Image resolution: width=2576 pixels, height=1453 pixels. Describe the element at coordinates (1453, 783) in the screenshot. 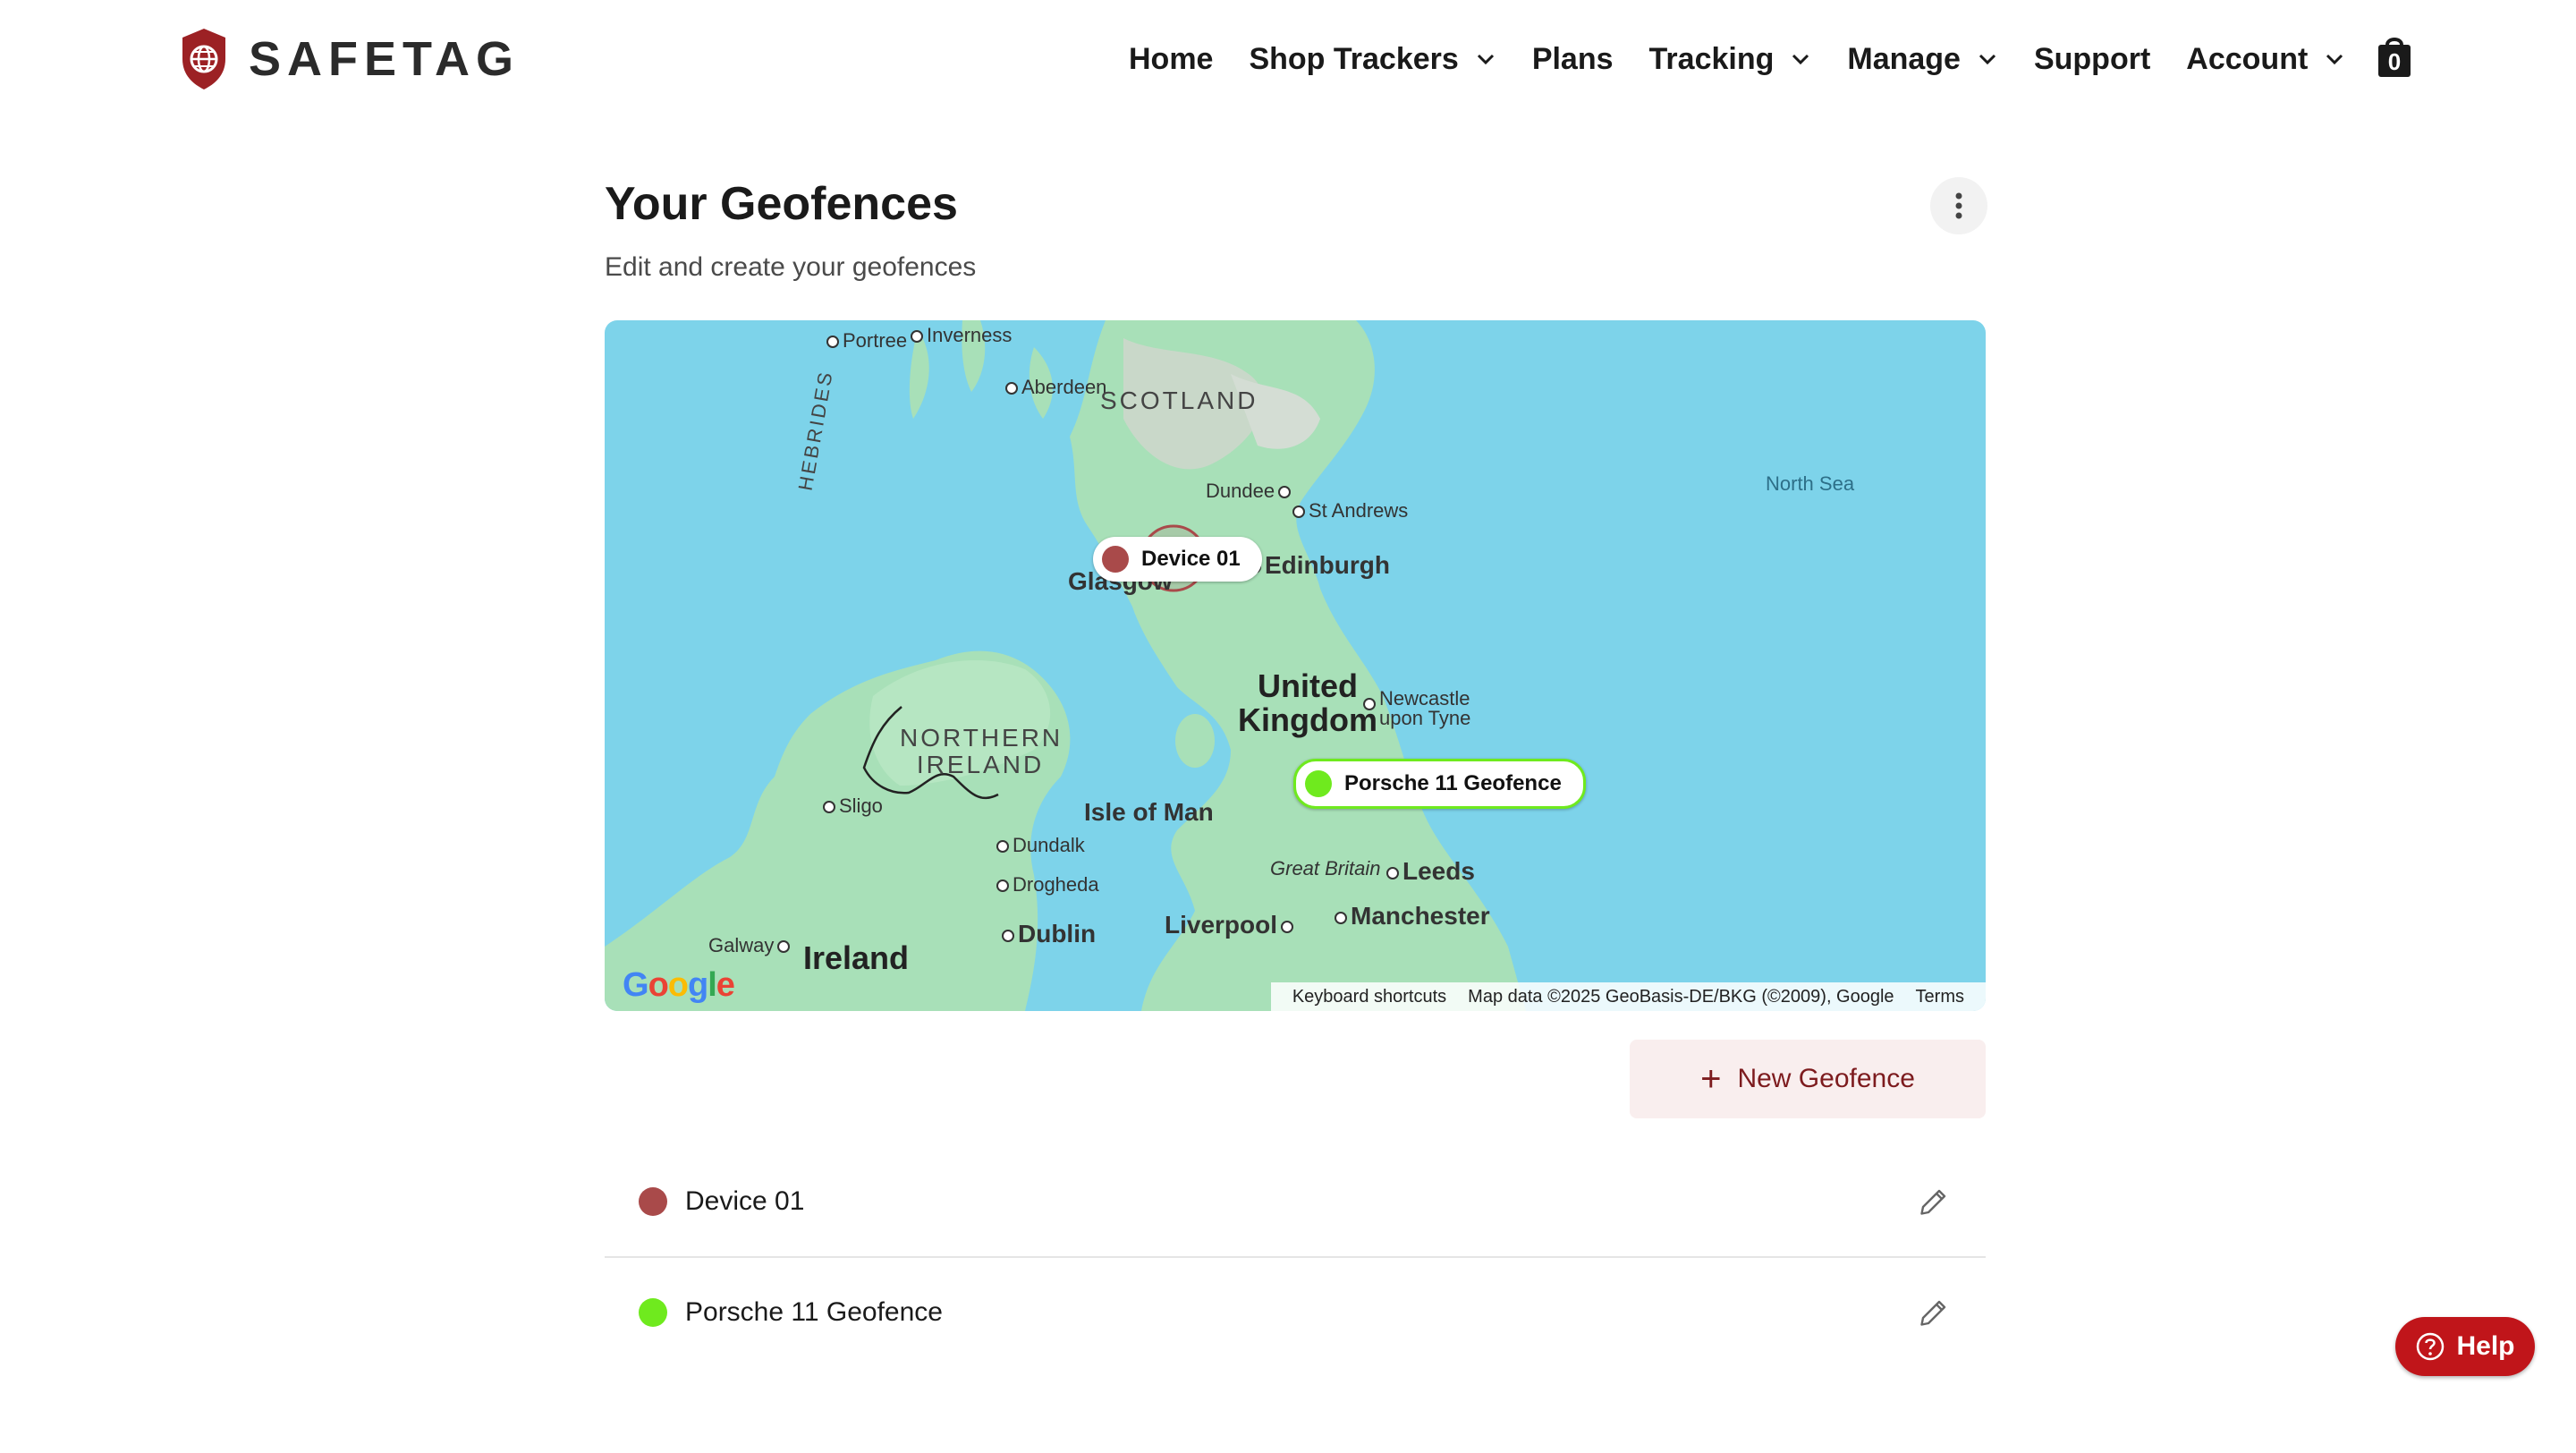

I see `marker-label: Porsche 11 Geofence` at that location.